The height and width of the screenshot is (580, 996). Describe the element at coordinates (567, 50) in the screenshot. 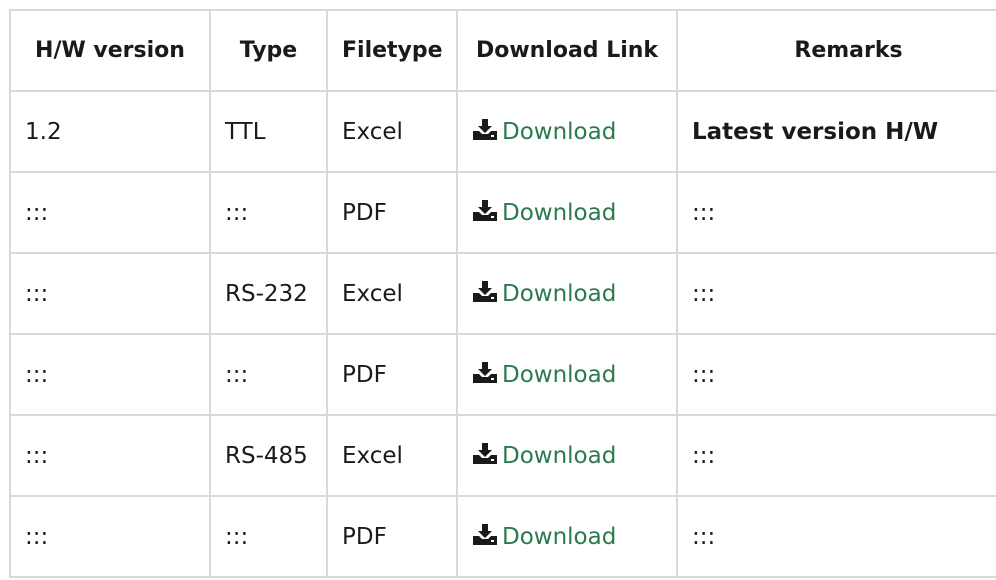

I see `header-download-link: Download Link` at that location.